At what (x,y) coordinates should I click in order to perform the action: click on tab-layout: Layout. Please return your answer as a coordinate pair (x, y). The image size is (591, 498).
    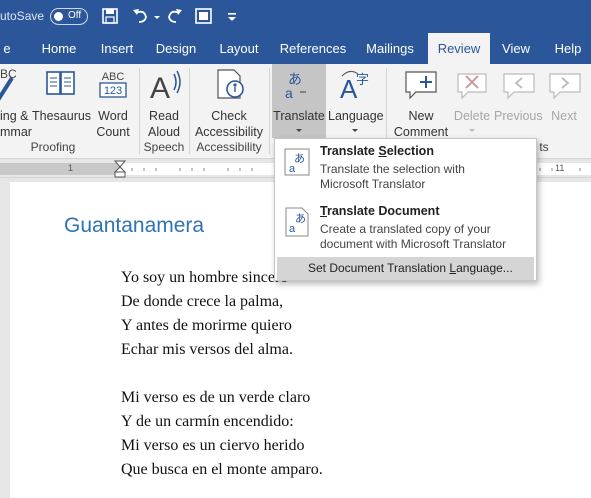
    Looking at the image, I should click on (239, 48).